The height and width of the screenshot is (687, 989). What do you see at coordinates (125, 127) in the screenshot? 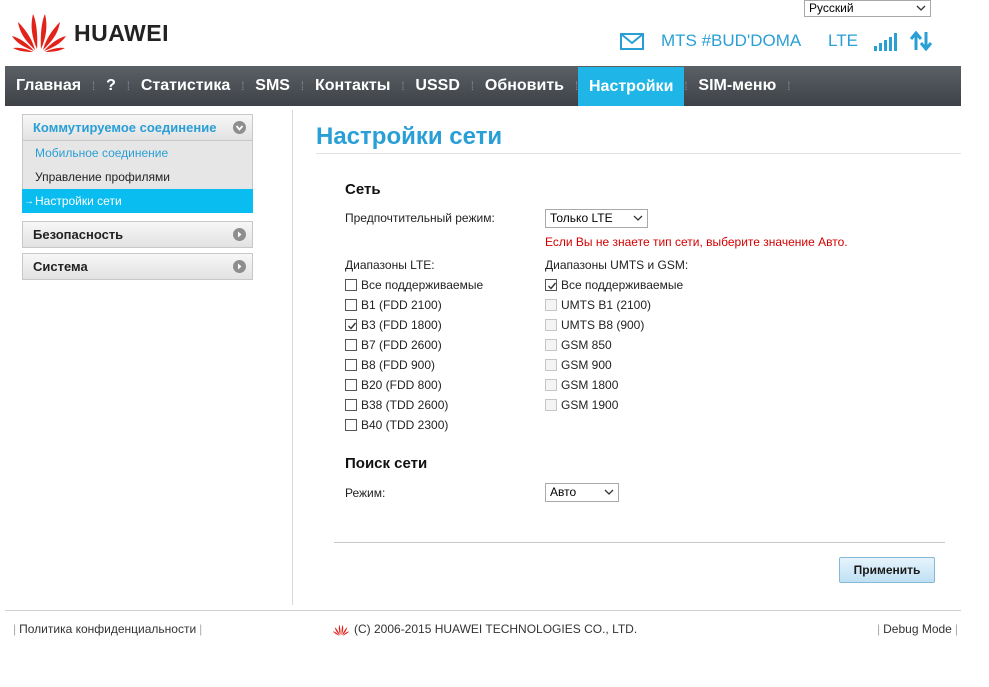
I see `sidebar-item-label: Коммутируемое соединение` at bounding box center [125, 127].